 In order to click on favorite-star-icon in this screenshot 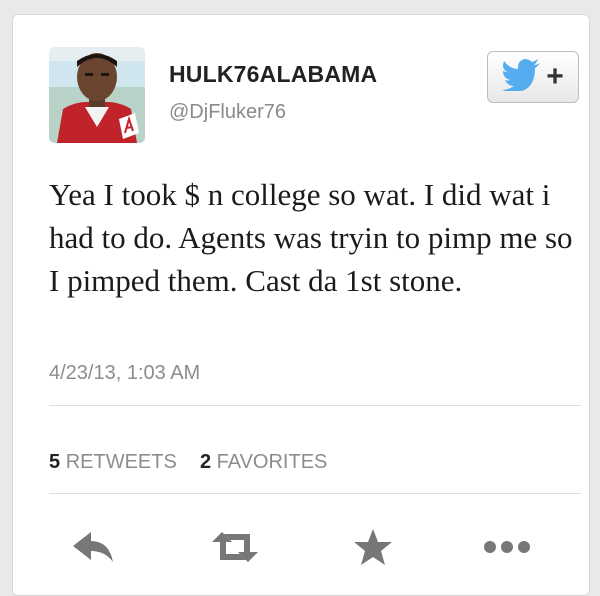, I will do `click(373, 549)`.